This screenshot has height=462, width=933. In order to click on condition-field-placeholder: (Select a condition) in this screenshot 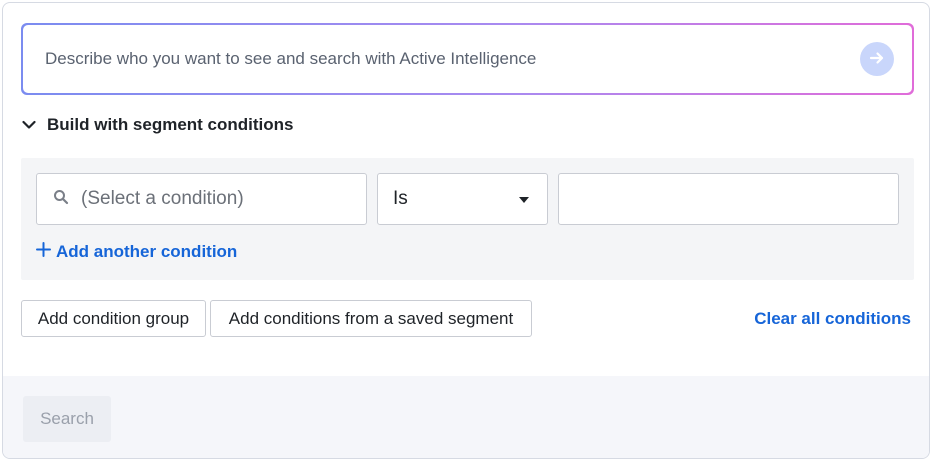, I will do `click(162, 198)`.